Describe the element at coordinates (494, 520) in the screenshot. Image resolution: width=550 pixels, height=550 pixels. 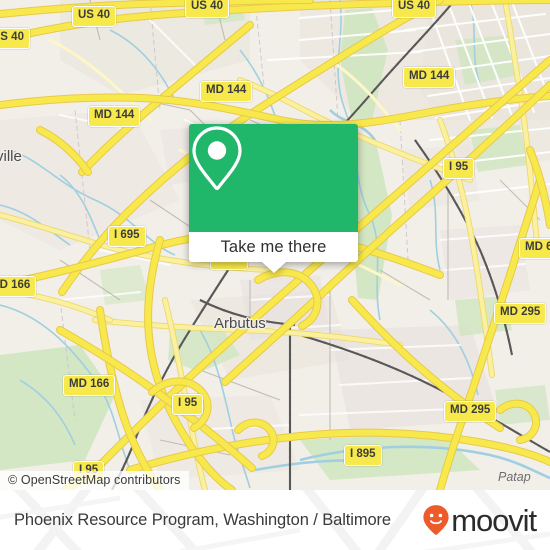
I see `moovit-wordmark: moovit` at that location.